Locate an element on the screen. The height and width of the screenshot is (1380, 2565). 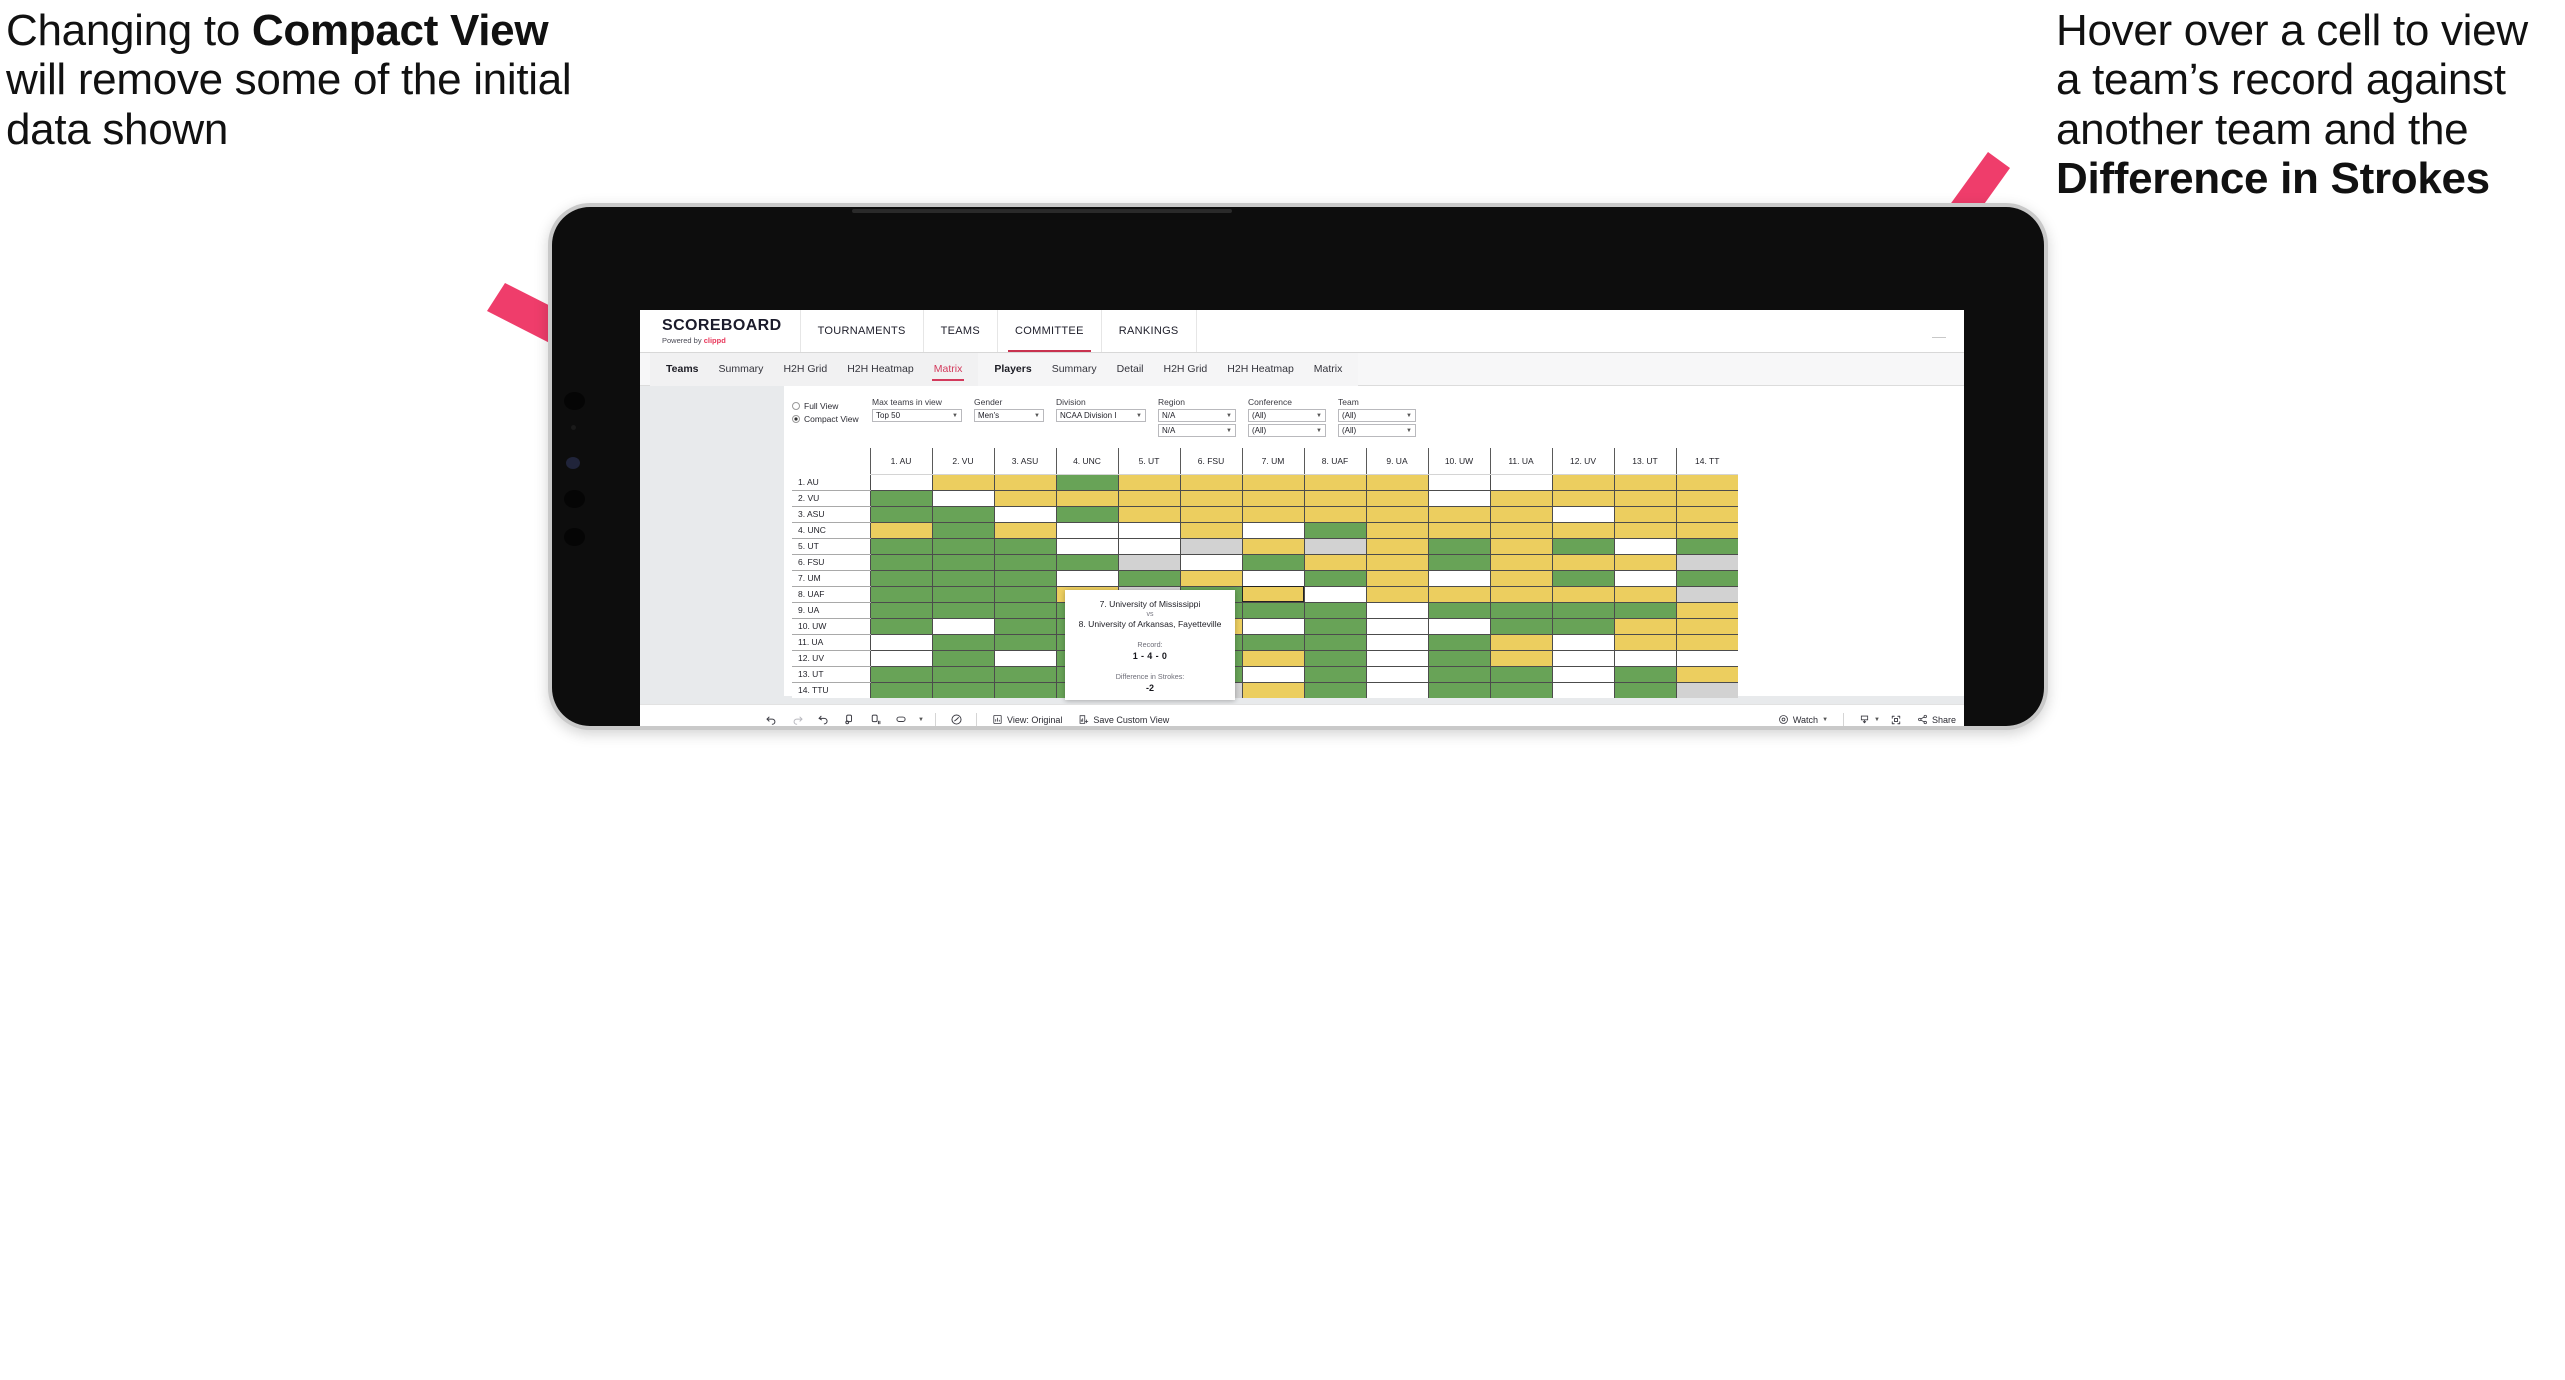
subnav-item-players-h2h-heatmap: H2H Heatmap is located at coordinates (1260, 369).